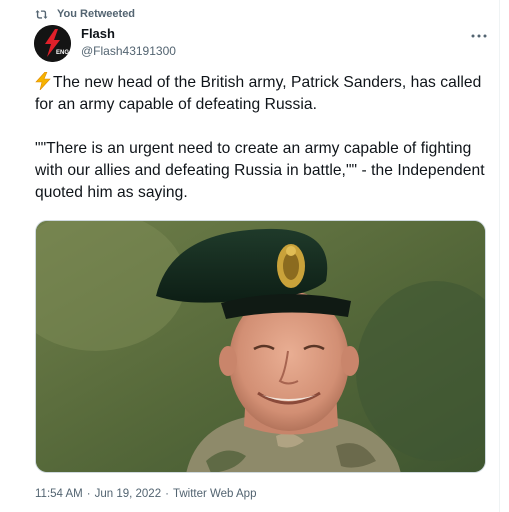 Image resolution: width=509 pixels, height=512 pixels. What do you see at coordinates (62, 53) in the screenshot?
I see `avatar-text: ENG` at bounding box center [62, 53].